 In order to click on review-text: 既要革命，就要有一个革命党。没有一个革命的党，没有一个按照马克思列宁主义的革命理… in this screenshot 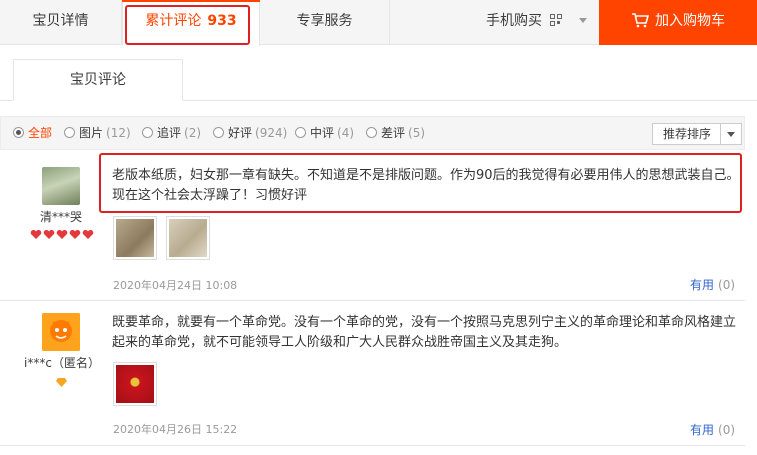, I will do `click(424, 332)`.